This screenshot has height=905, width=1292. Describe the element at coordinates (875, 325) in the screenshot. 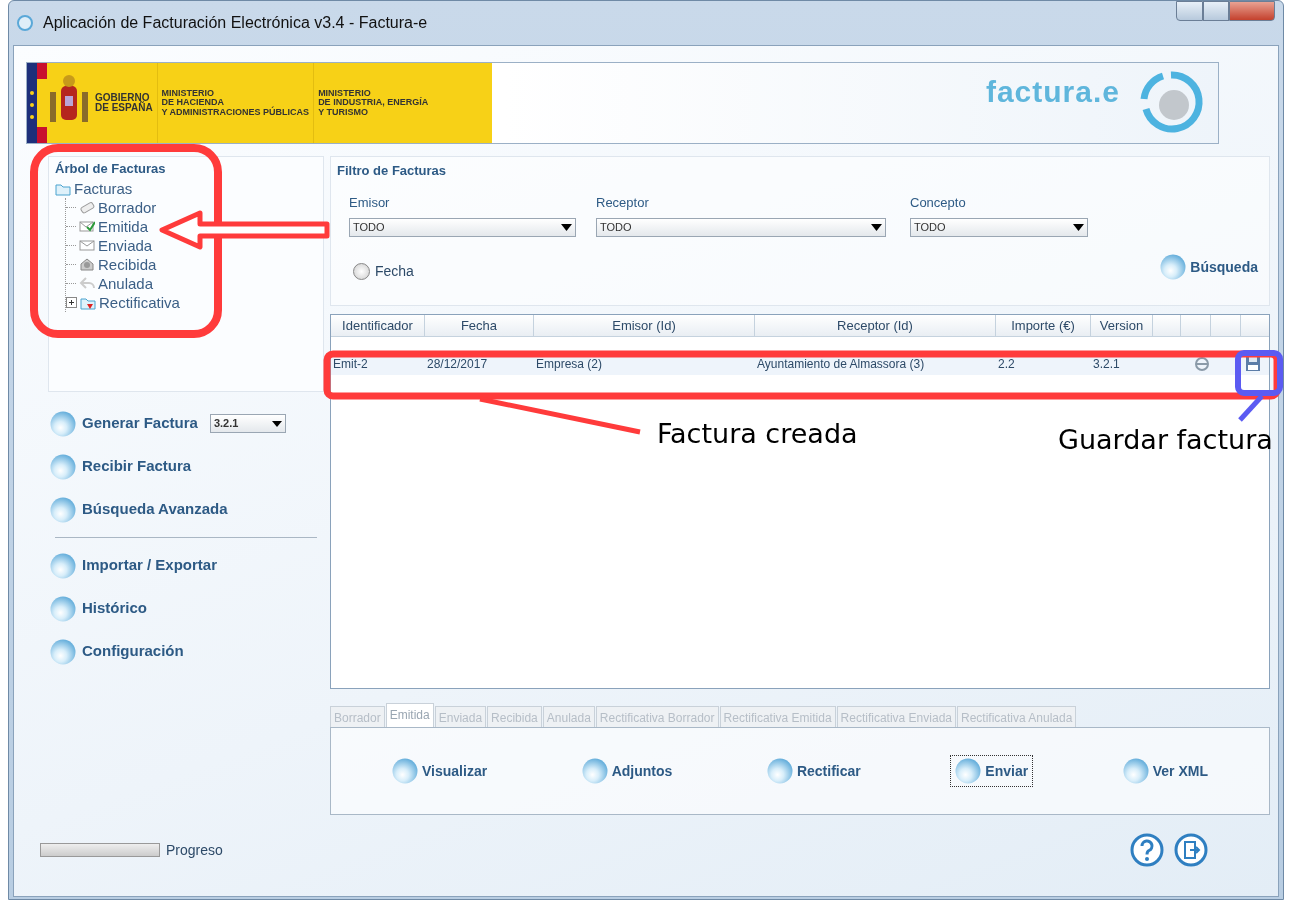

I see `column-header: Receptor (Id)` at that location.